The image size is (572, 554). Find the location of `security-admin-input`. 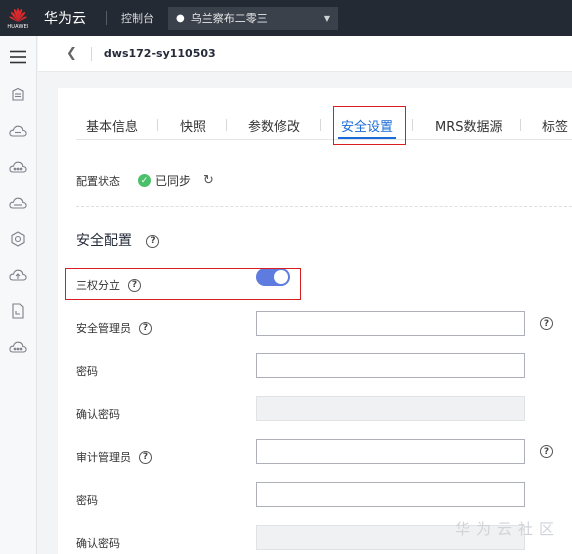

security-admin-input is located at coordinates (390, 323).